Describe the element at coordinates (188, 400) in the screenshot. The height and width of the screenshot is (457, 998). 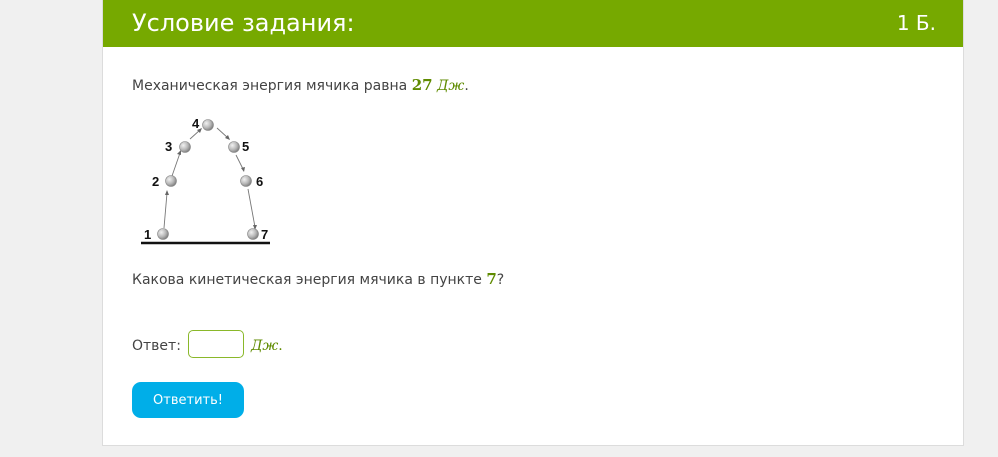
I see `submit-button: Ответить!` at that location.